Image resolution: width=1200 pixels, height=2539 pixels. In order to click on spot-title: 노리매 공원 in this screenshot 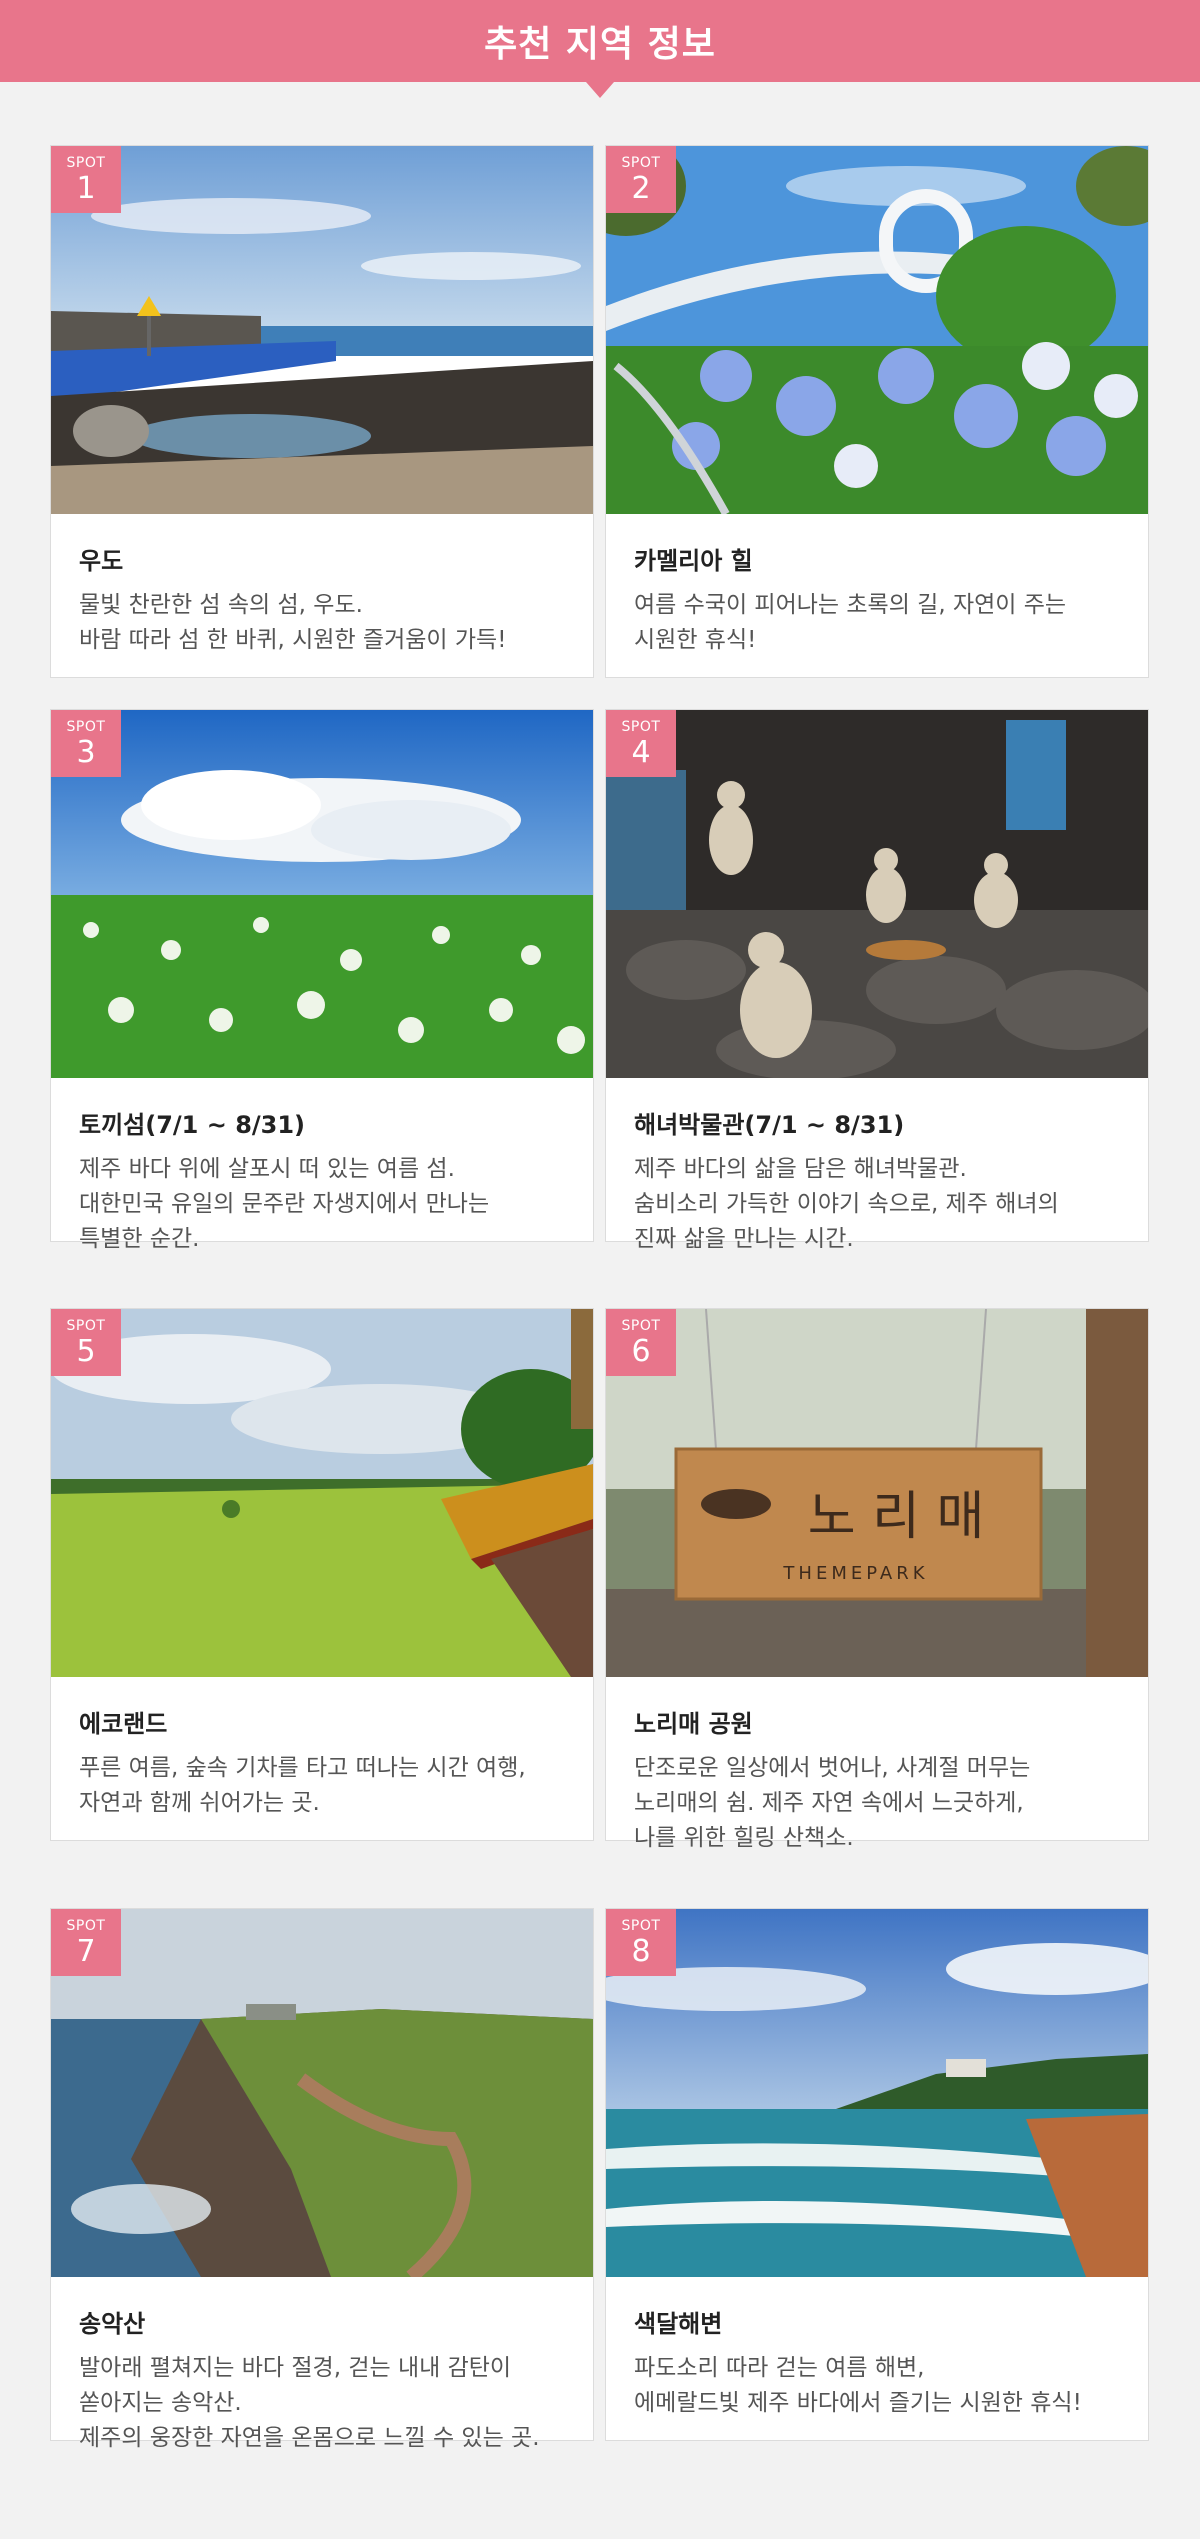, I will do `click(693, 1724)`.